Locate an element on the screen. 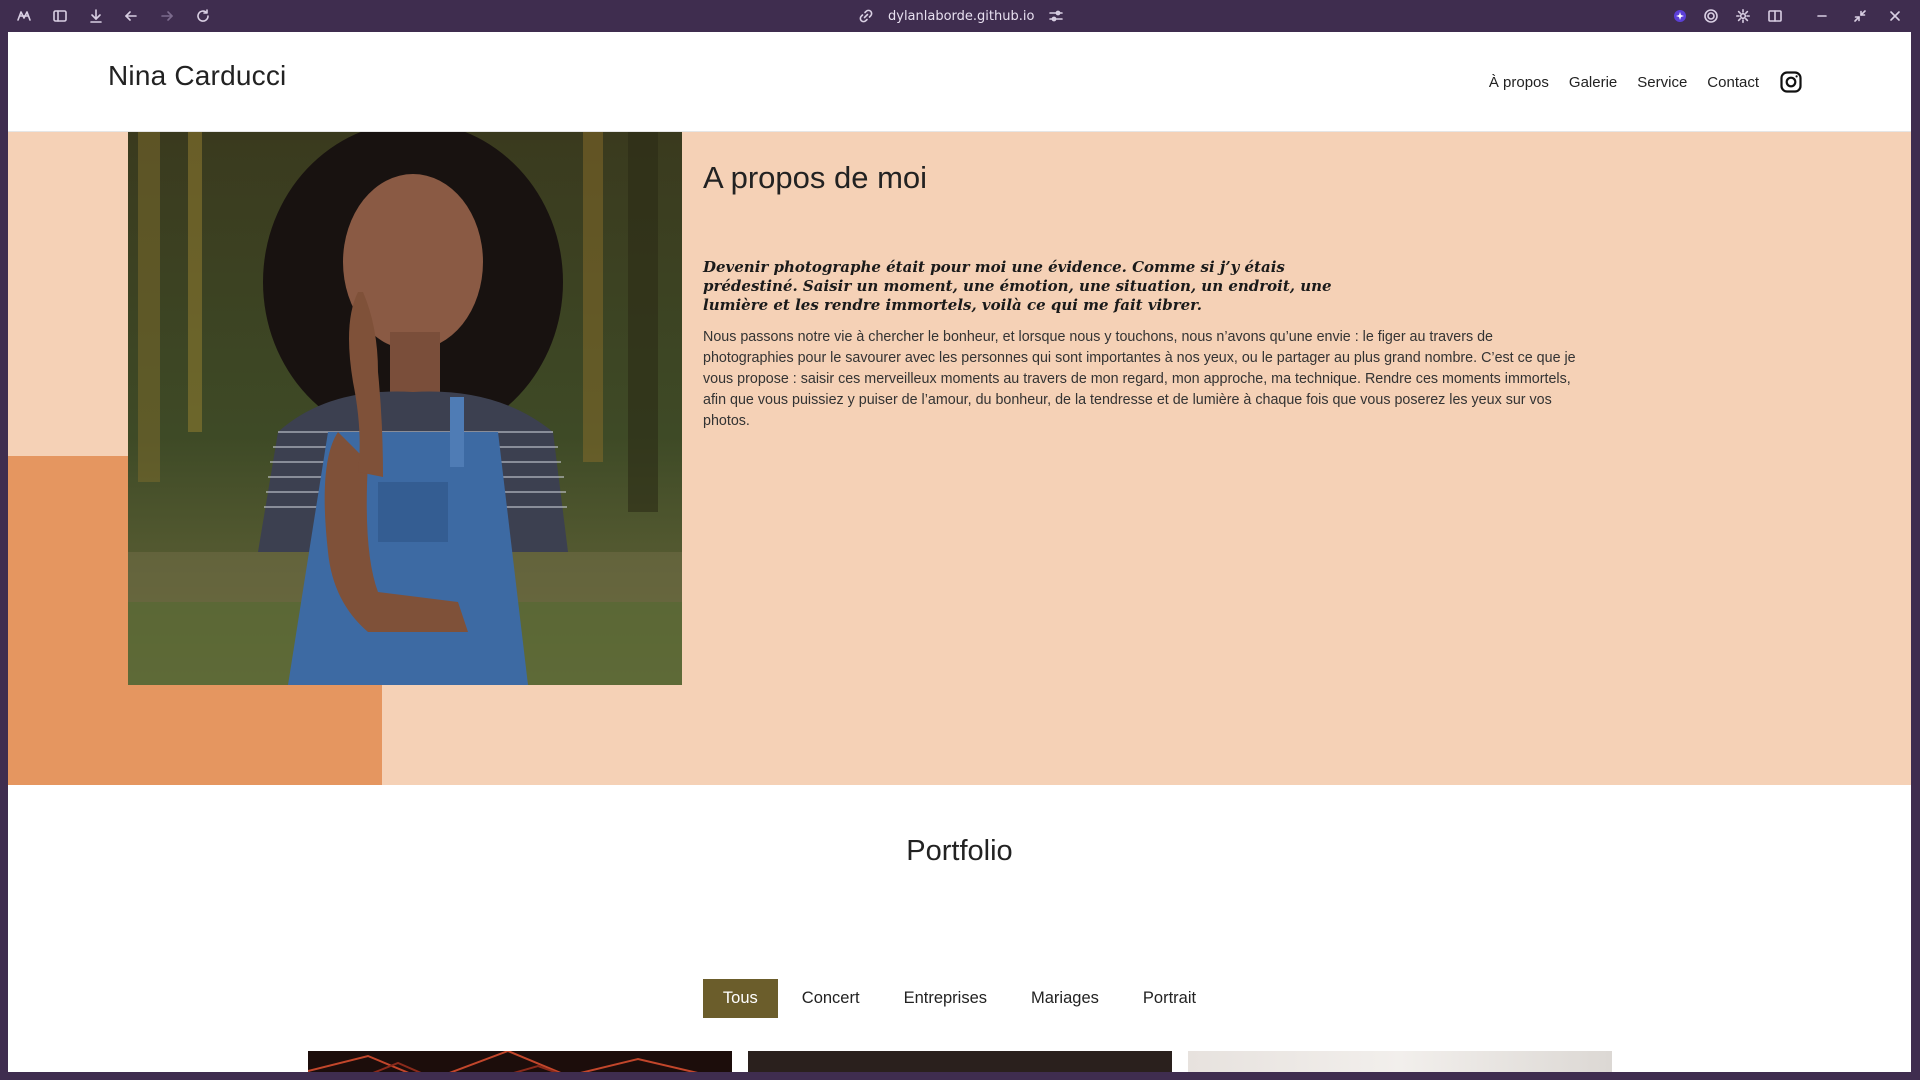 The image size is (1920, 1080). filter-tous-button: Tous is located at coordinates (740, 998).